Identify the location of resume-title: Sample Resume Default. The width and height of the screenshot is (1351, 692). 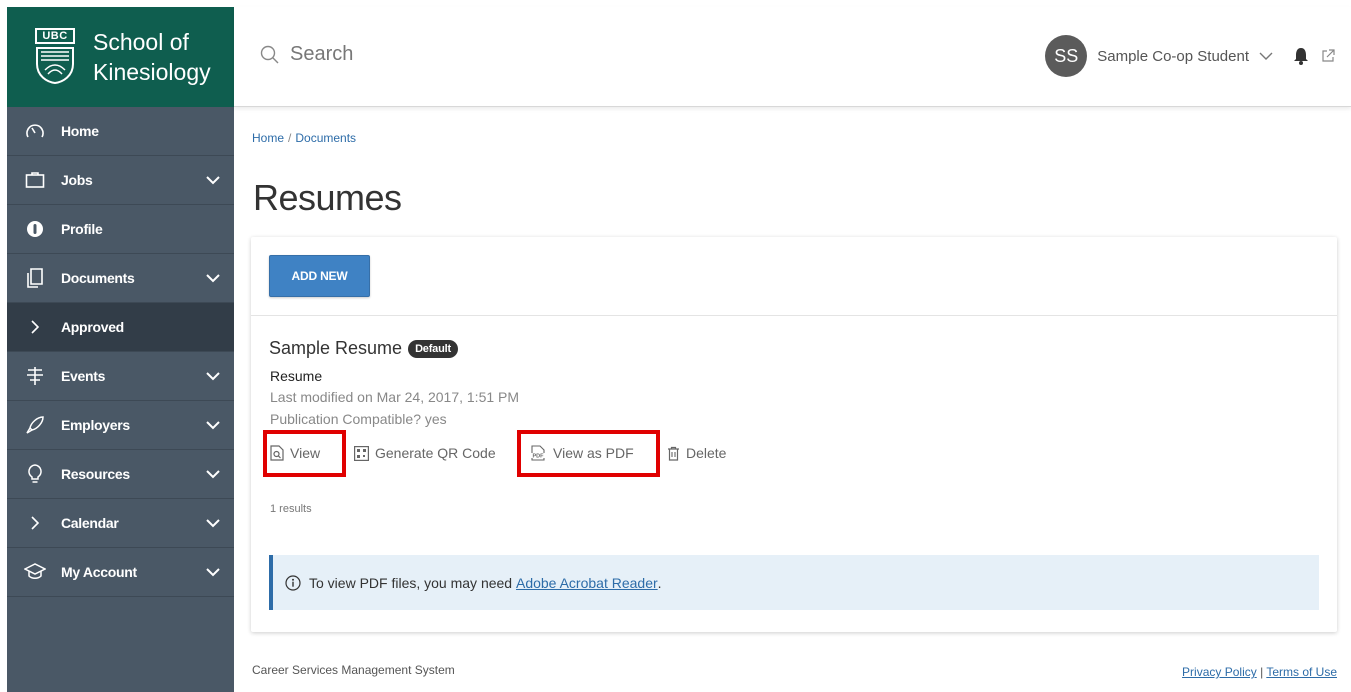
(363, 348).